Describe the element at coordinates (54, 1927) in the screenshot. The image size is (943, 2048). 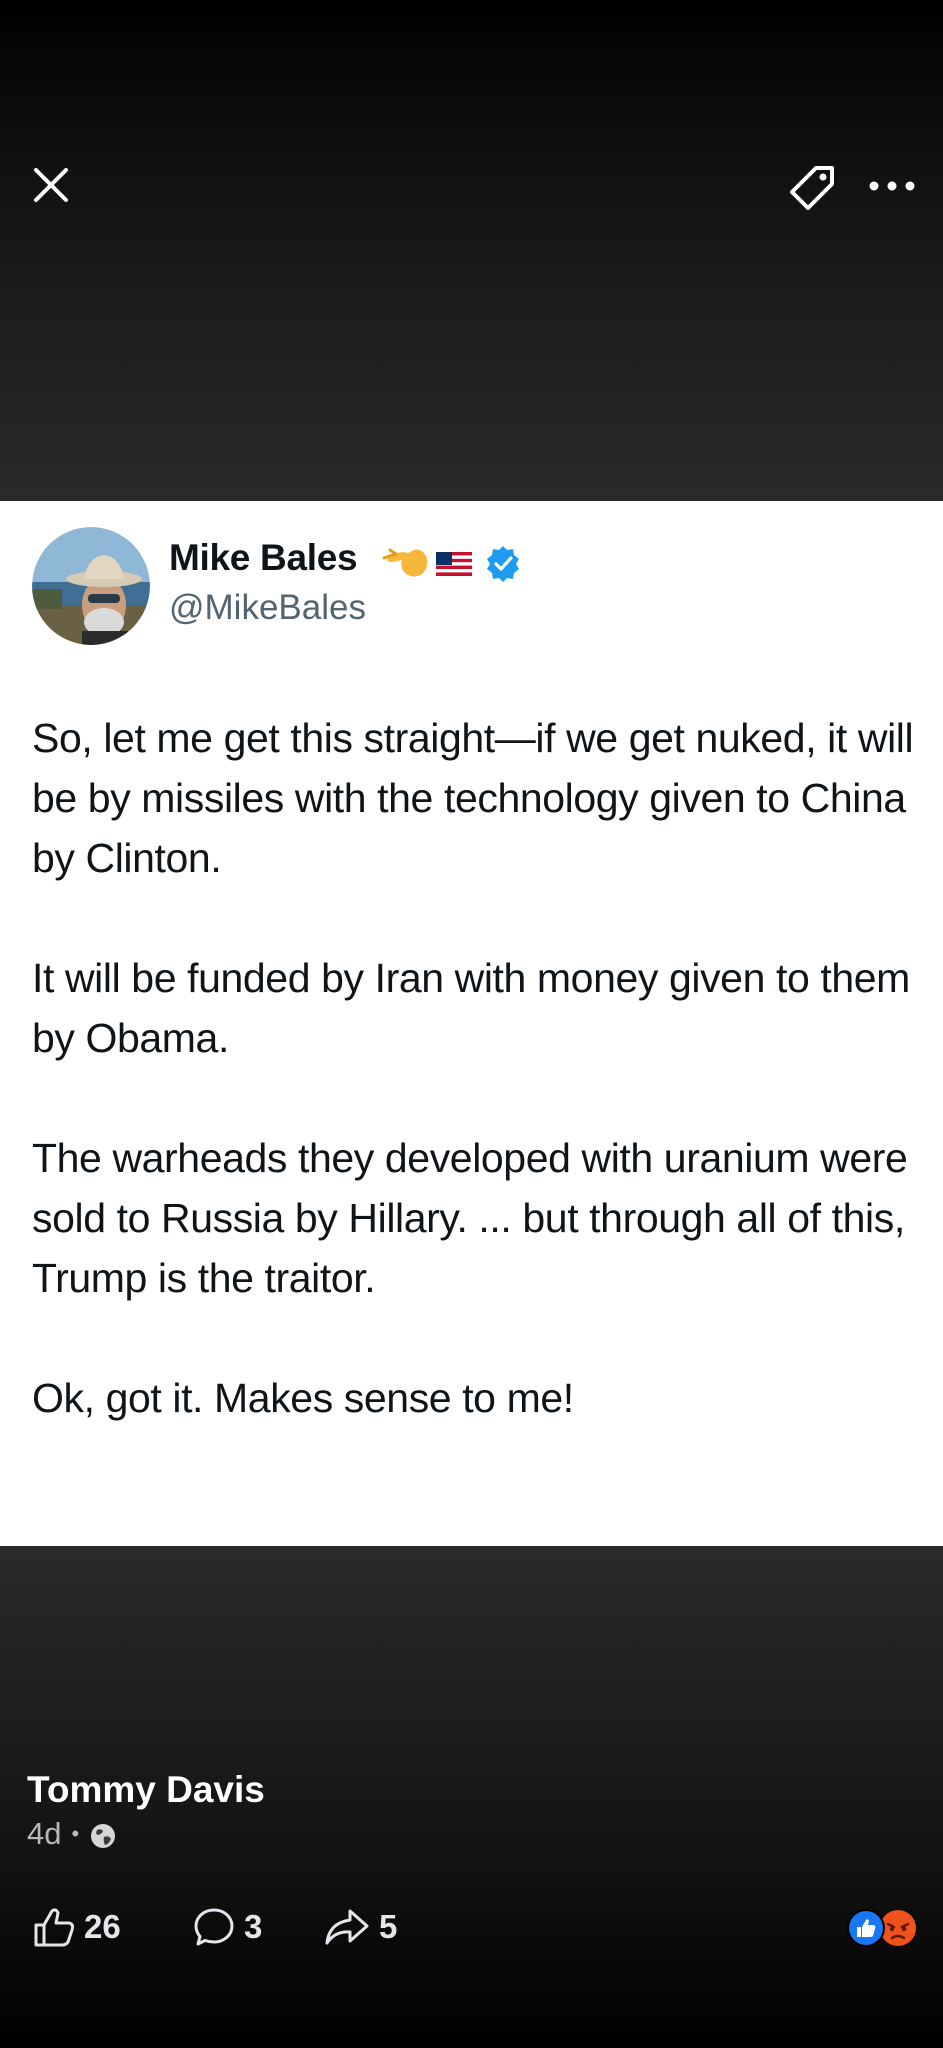
I see `thumbs-up-icon` at that location.